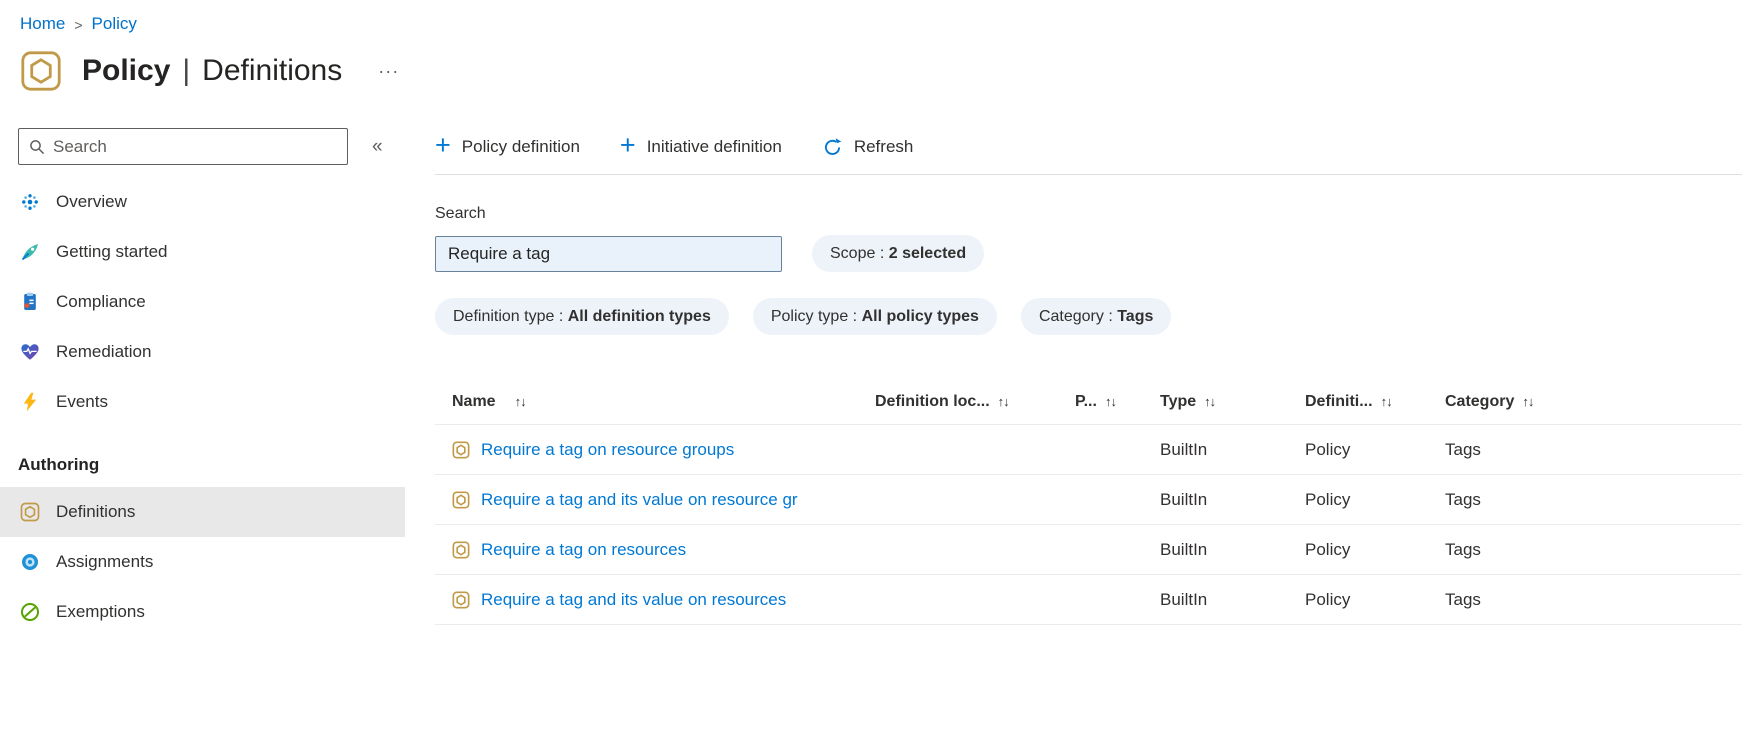  Describe the element at coordinates (91, 201) in the screenshot. I see `sidebar-item-label: Overview` at that location.